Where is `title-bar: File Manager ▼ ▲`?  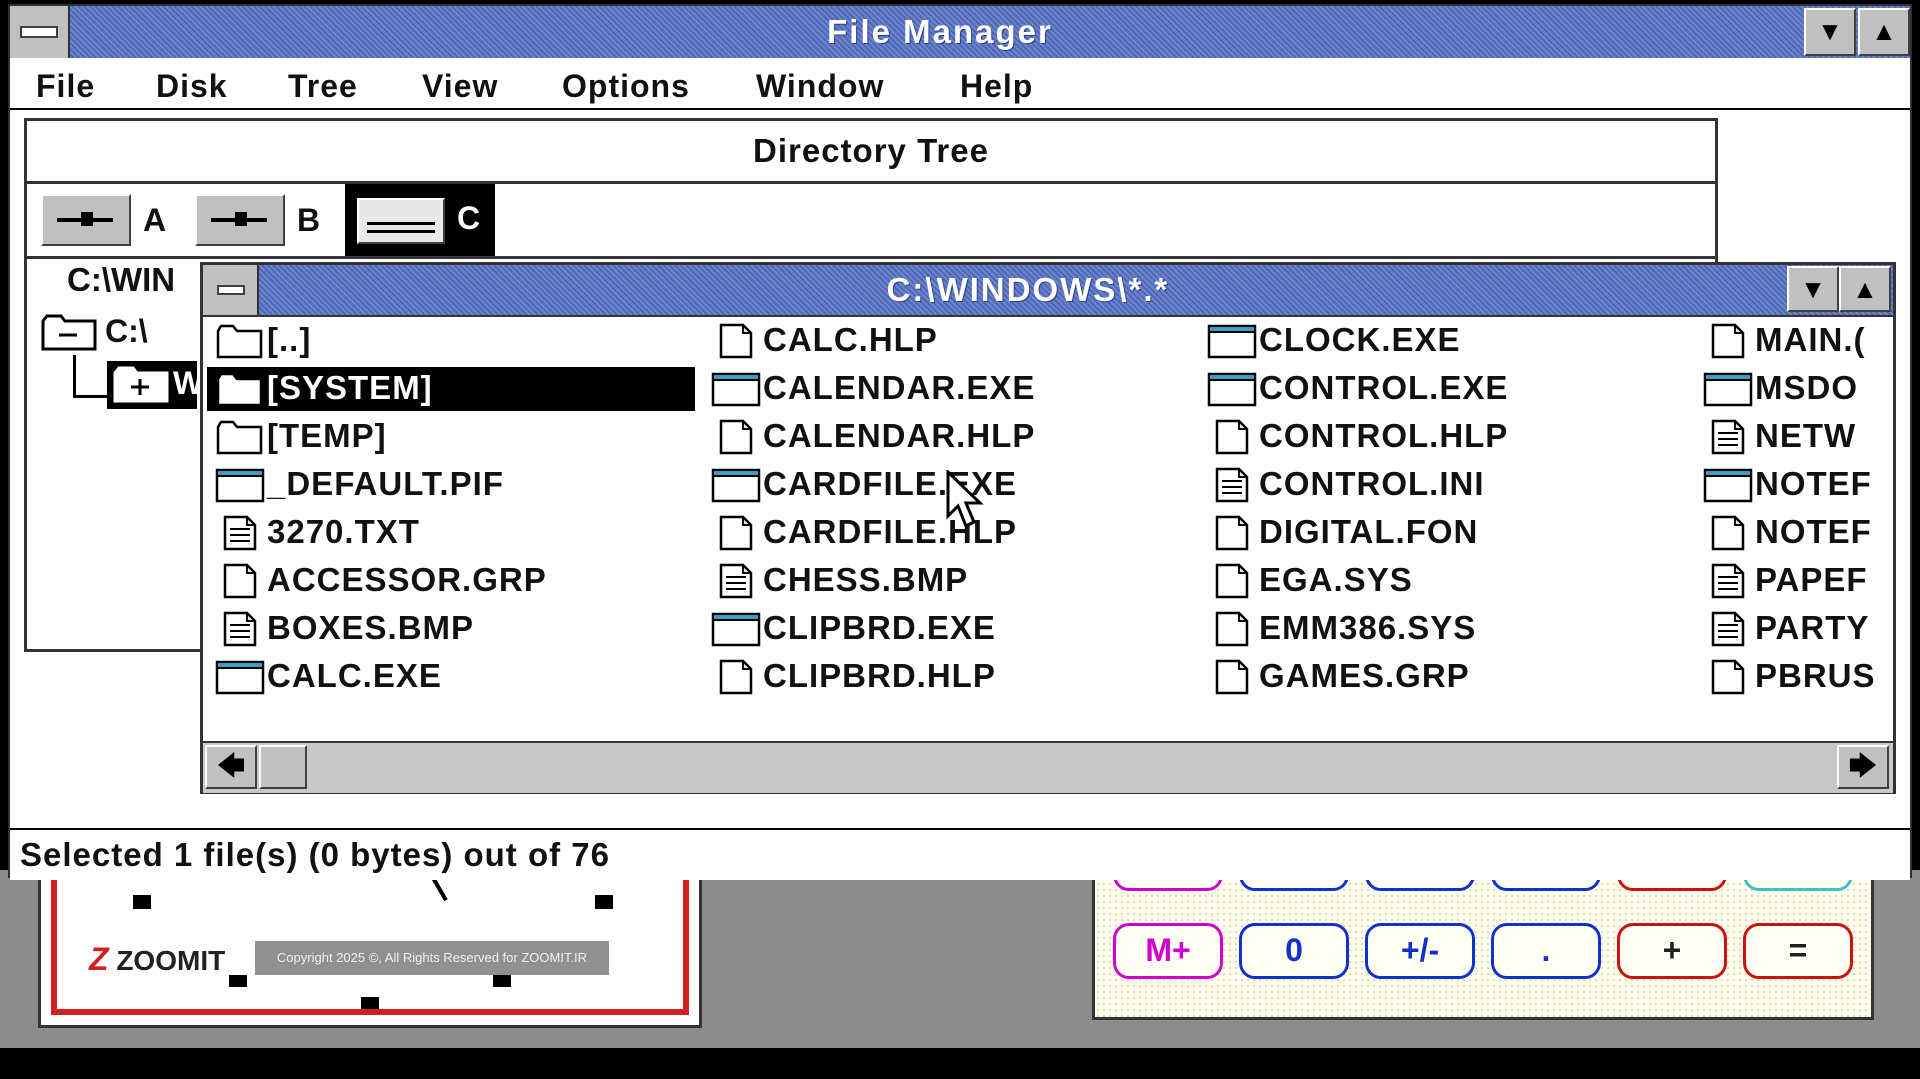 title-bar: File Manager ▼ ▲ is located at coordinates (960, 32).